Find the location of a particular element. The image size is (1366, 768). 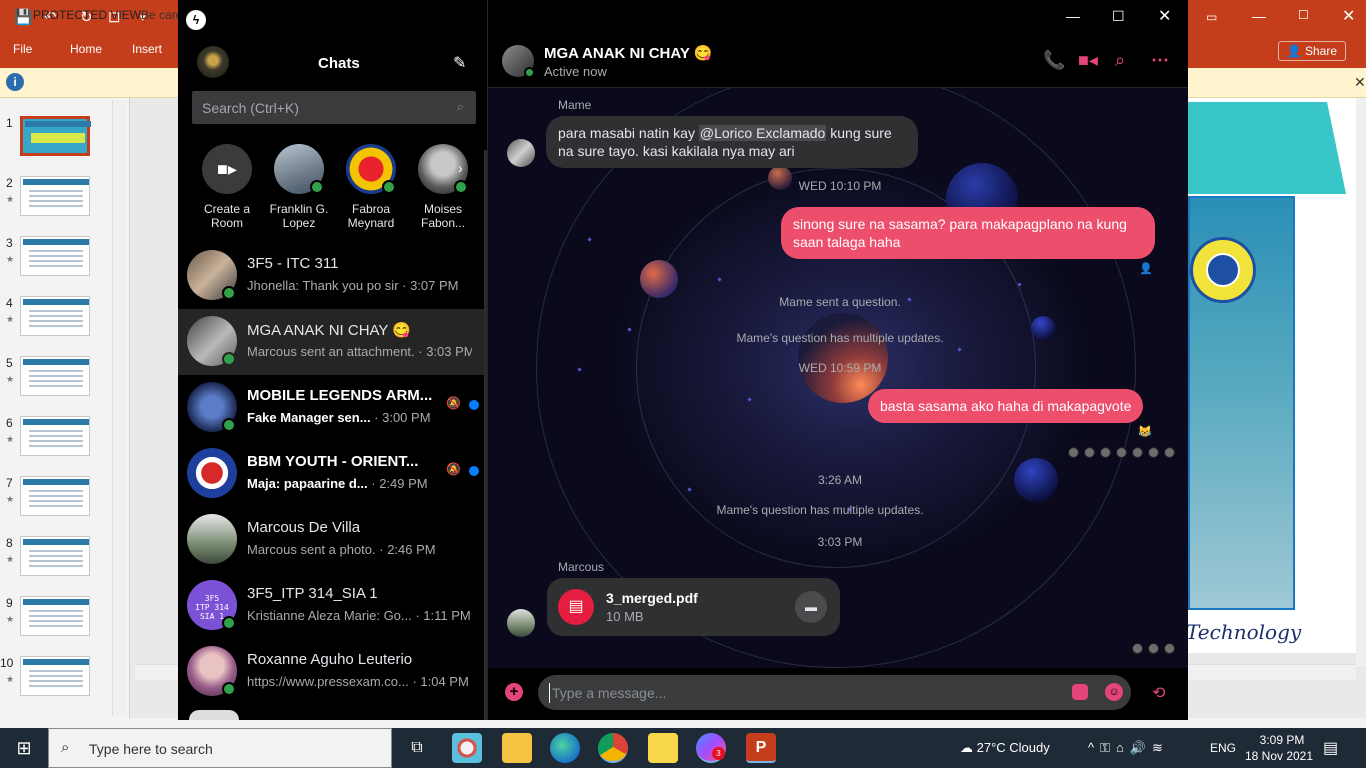

active-contact: Fabroa Meynard is located at coordinates (371, 187).